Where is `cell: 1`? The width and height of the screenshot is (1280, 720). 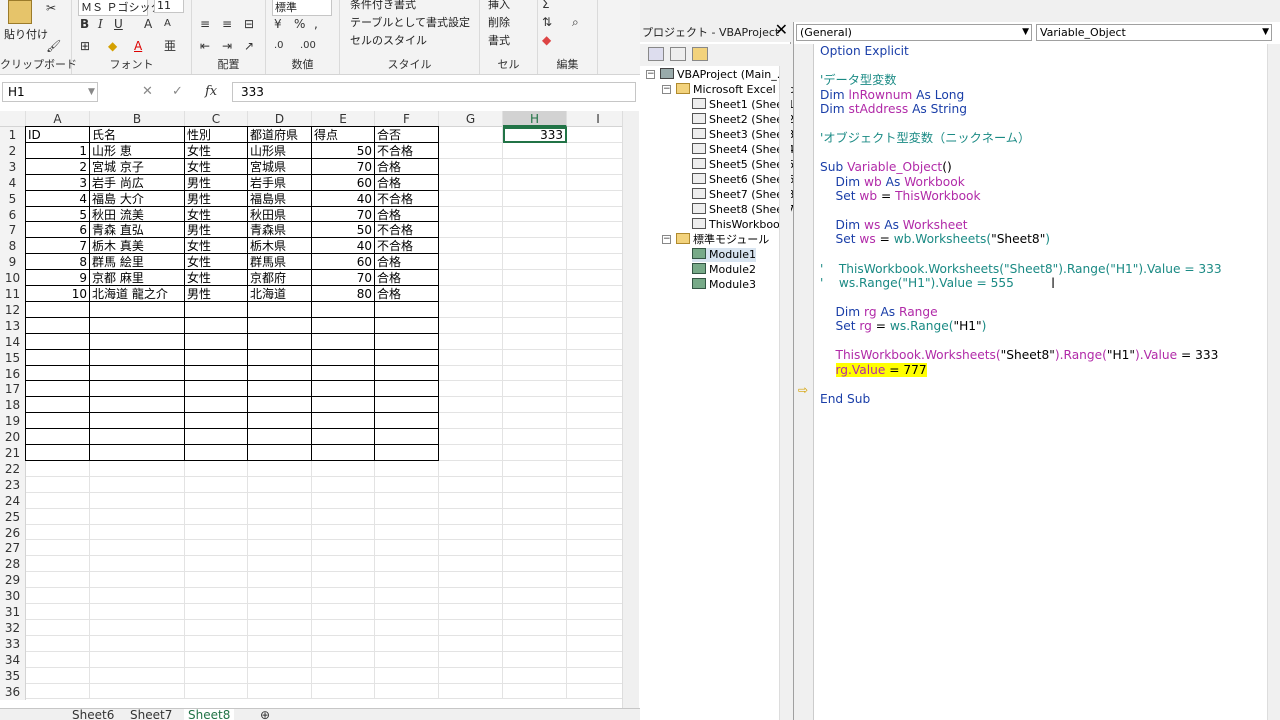 cell: 1 is located at coordinates (57, 151).